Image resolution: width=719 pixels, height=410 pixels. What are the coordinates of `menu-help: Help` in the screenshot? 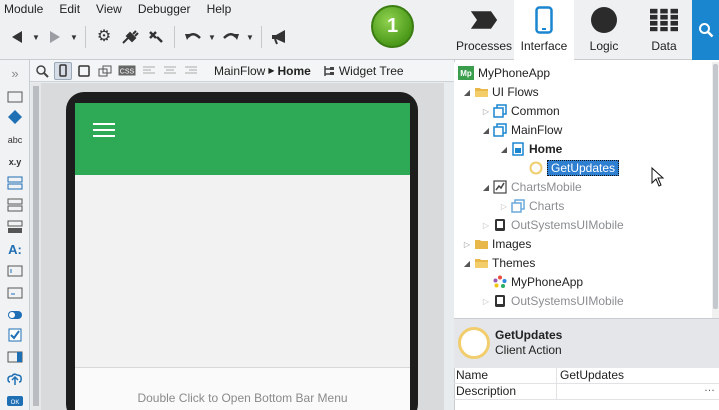 It's located at (223, 9).